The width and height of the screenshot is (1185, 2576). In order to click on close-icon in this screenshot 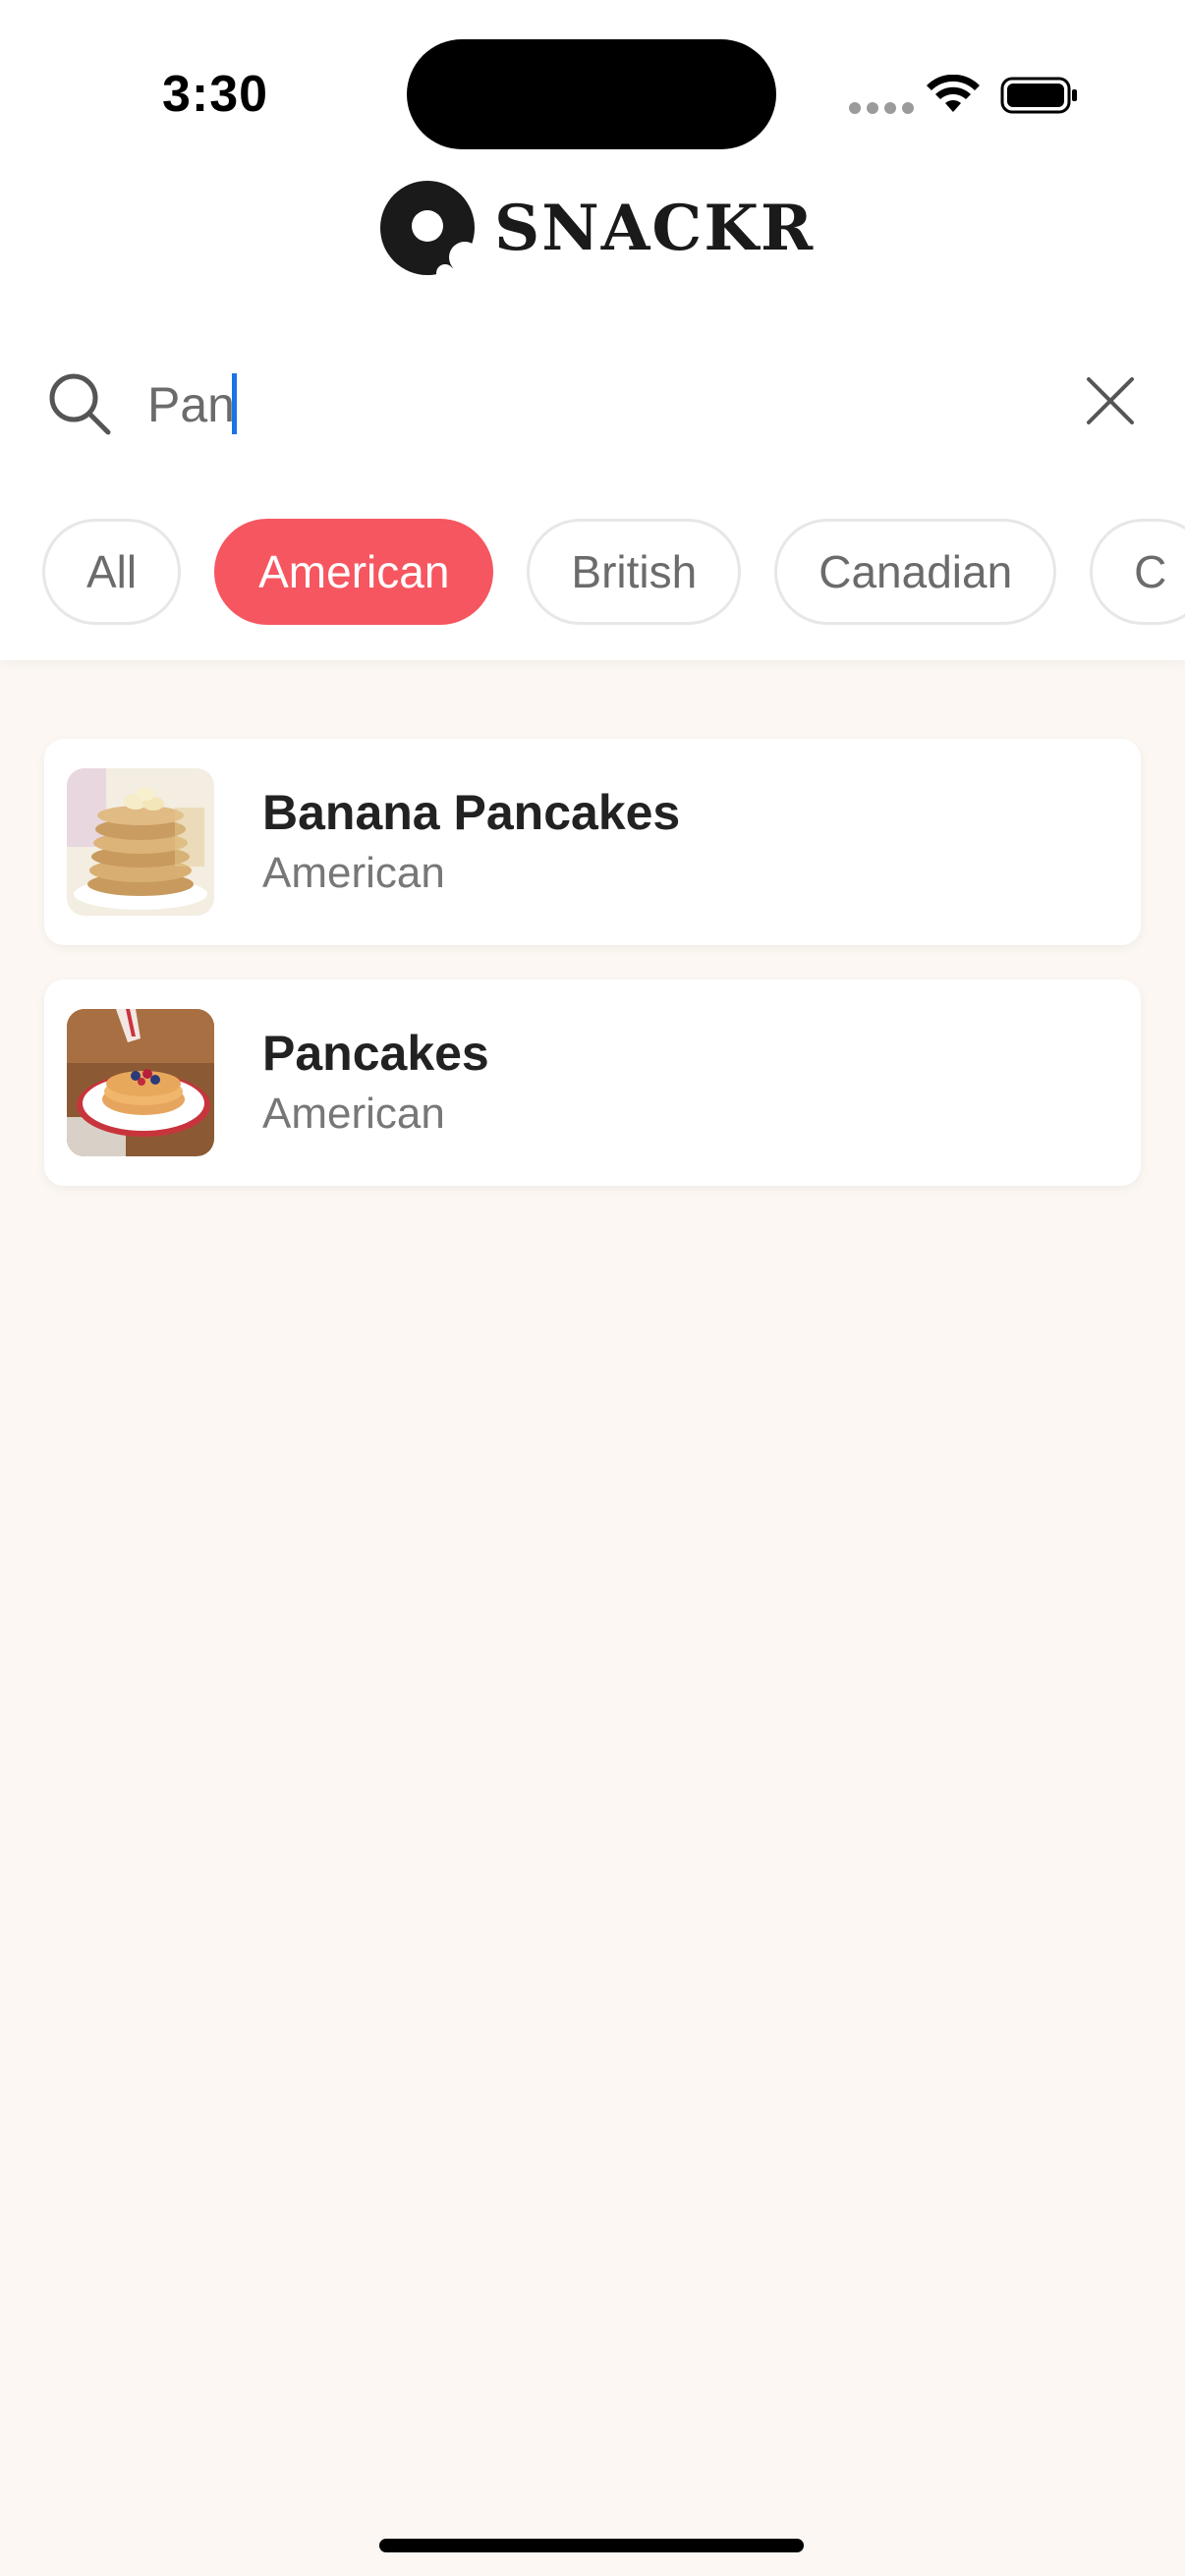, I will do `click(1111, 400)`.